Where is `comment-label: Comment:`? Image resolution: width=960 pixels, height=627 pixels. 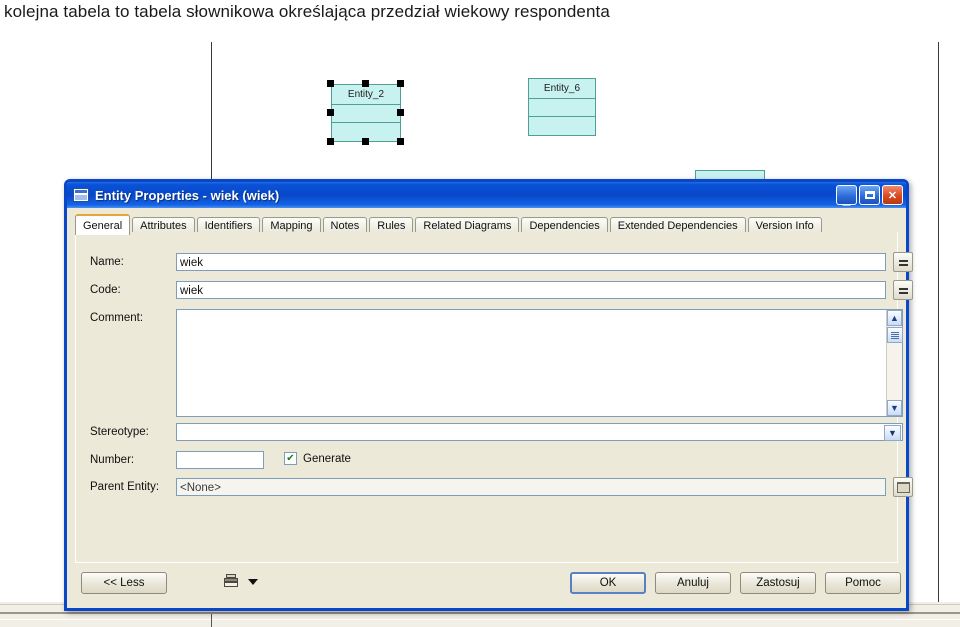
comment-label: Comment: is located at coordinates (117, 318).